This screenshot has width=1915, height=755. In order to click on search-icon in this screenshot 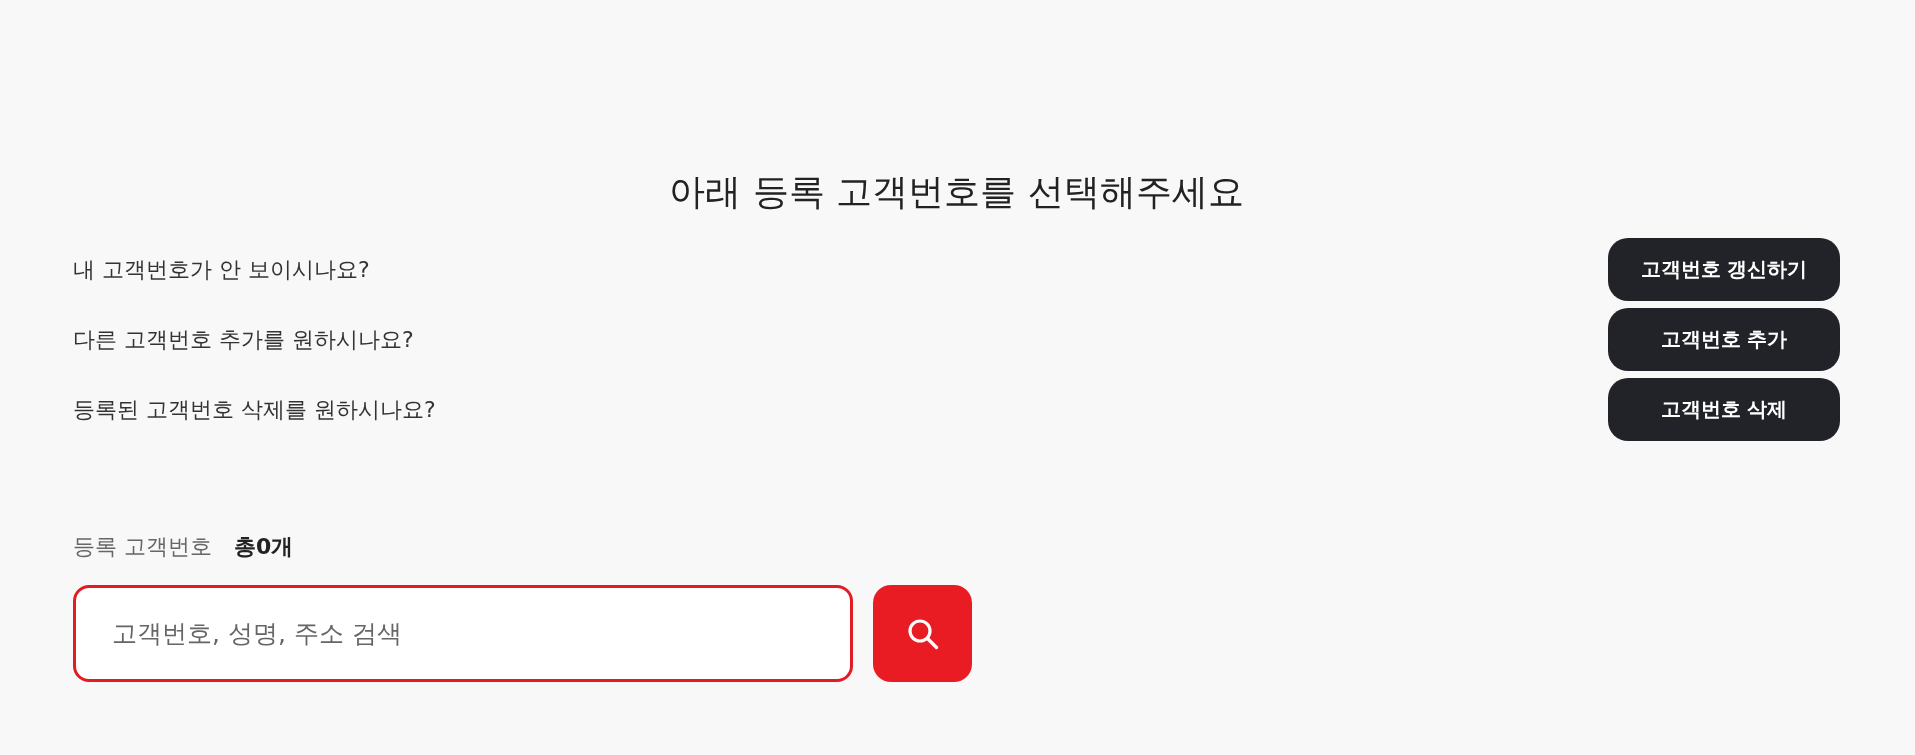, I will do `click(922, 633)`.